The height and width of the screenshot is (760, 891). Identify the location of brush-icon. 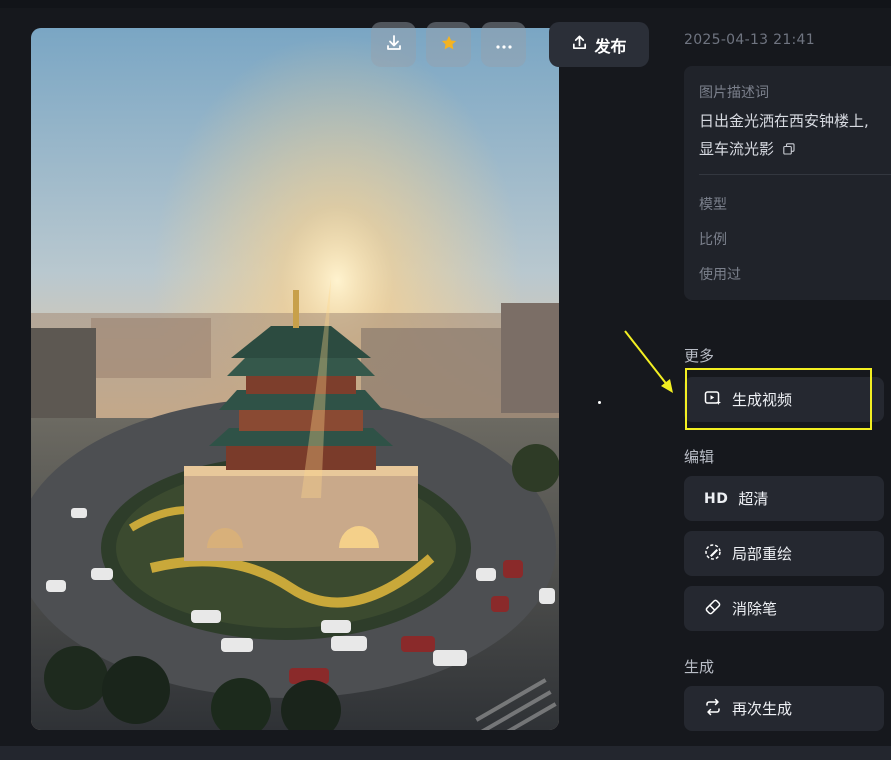
(713, 554).